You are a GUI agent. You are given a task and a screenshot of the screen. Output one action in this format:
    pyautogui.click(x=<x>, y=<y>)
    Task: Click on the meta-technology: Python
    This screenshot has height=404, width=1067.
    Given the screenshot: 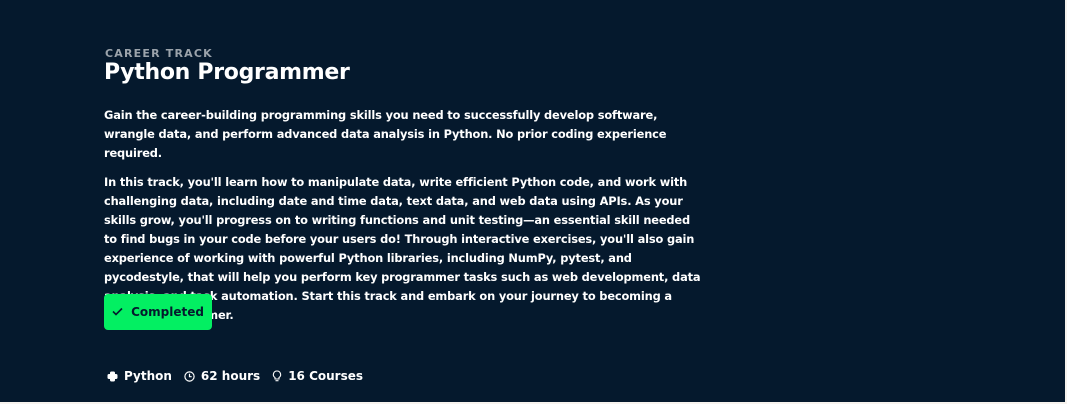 What is the action you would take?
    pyautogui.click(x=139, y=376)
    